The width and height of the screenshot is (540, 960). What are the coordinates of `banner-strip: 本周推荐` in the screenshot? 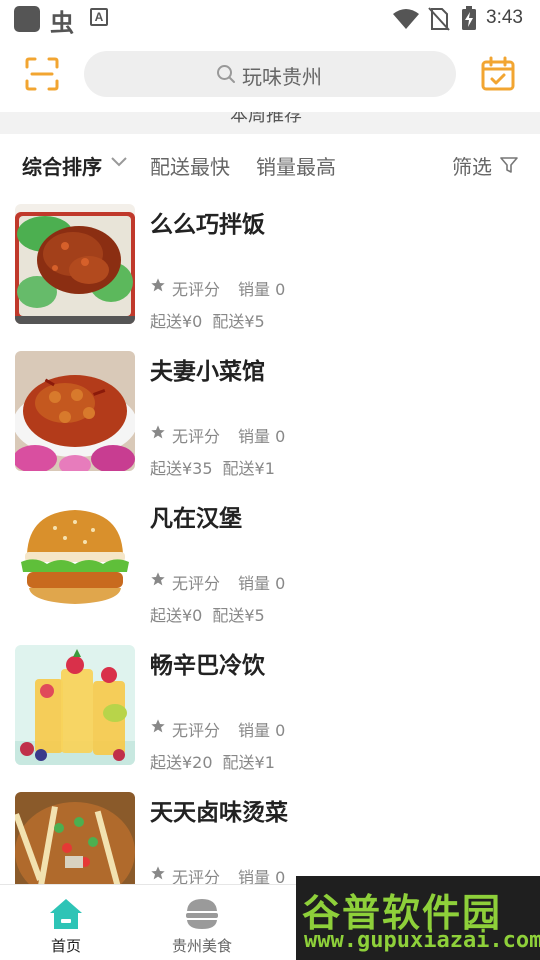 It's located at (270, 123).